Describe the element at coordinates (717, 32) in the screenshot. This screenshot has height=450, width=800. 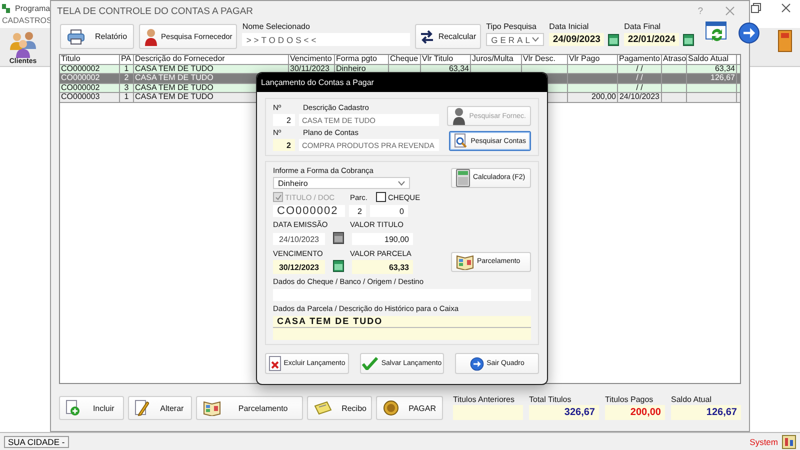
I see `refresh-icon` at that location.